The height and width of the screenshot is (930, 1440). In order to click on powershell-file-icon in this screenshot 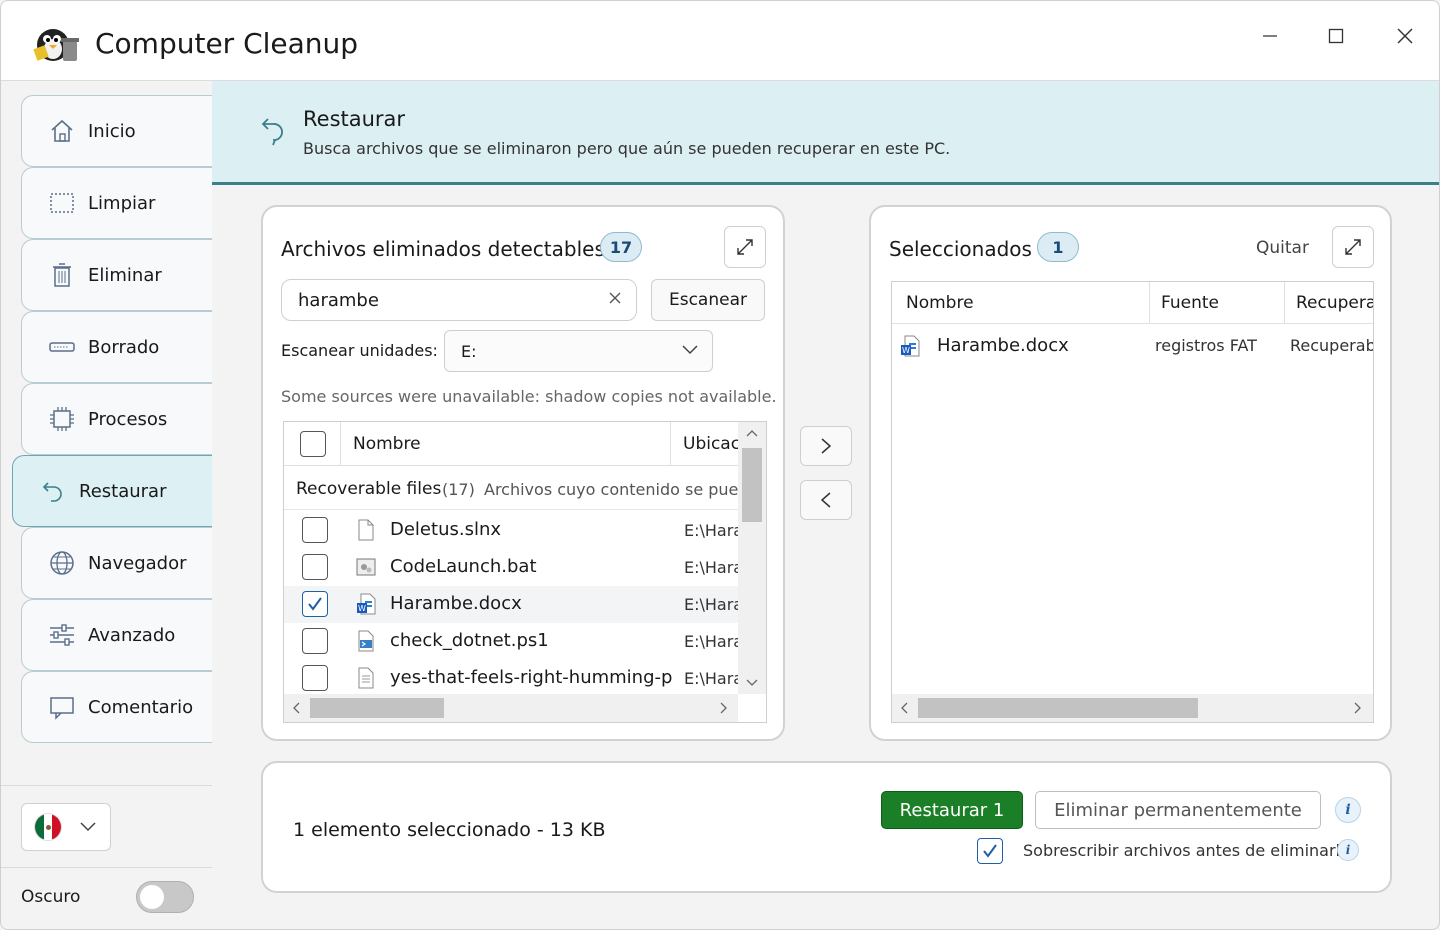, I will do `click(366, 641)`.